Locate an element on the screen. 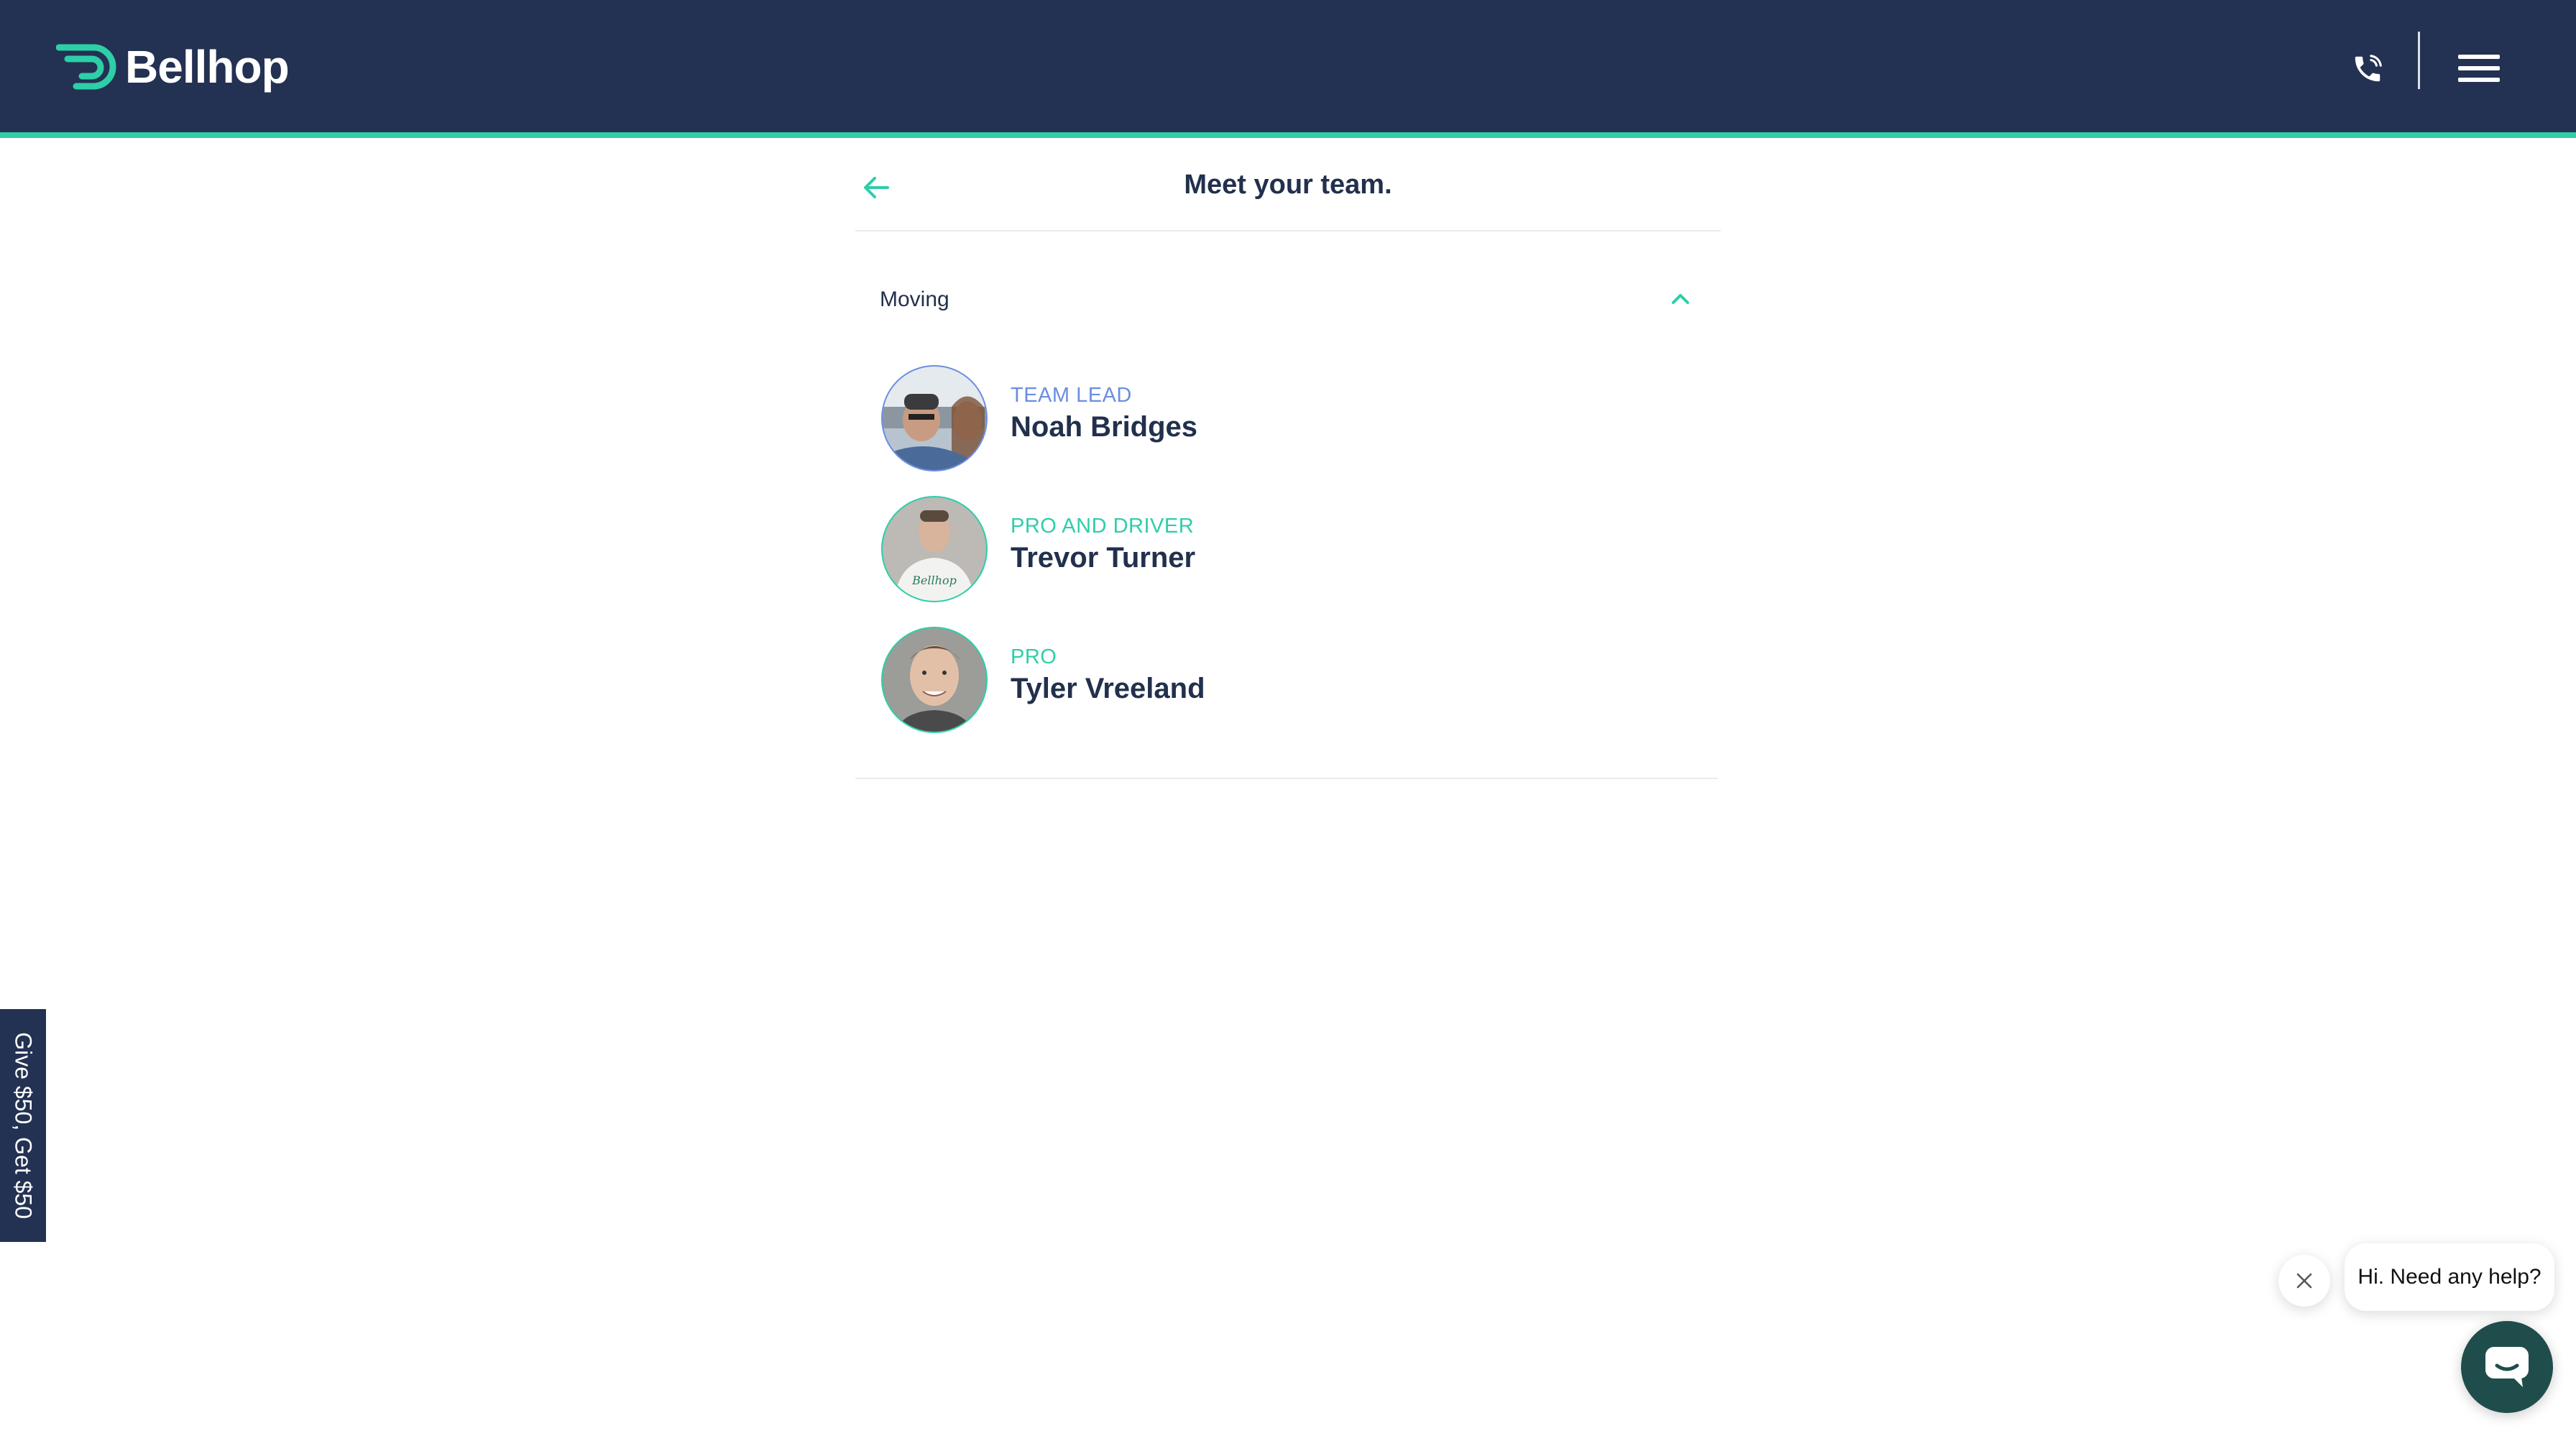  bellhop-logo-icon is located at coordinates (86, 67).